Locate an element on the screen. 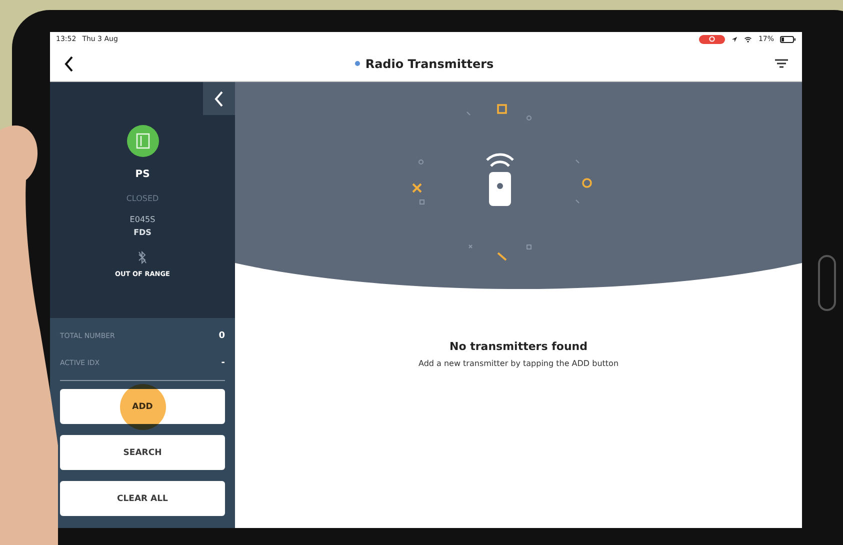  bluetooth-off-icon is located at coordinates (142, 257).